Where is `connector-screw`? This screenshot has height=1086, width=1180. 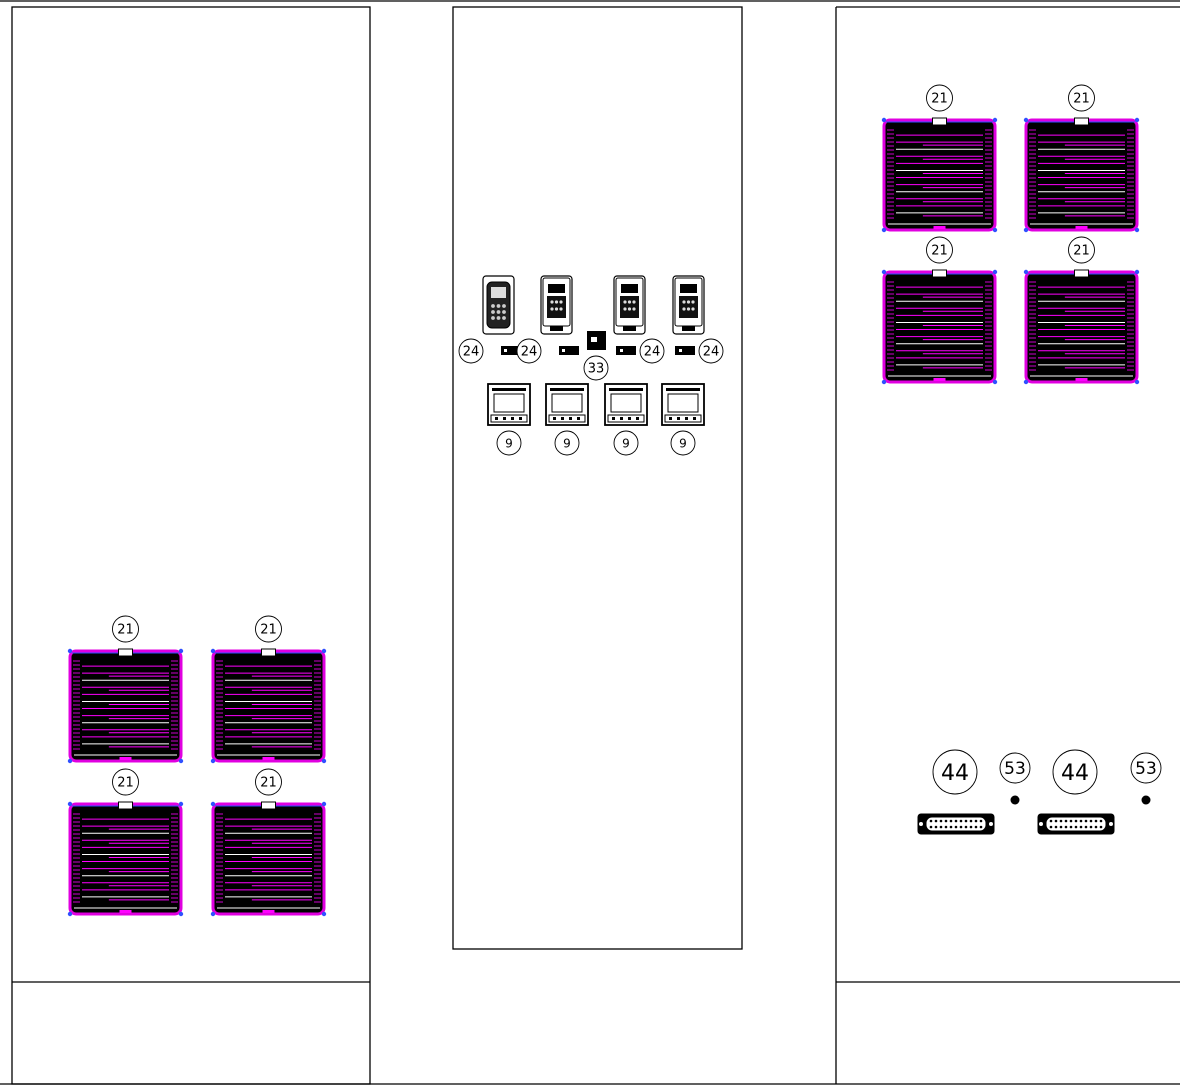 connector-screw is located at coordinates (1041, 824).